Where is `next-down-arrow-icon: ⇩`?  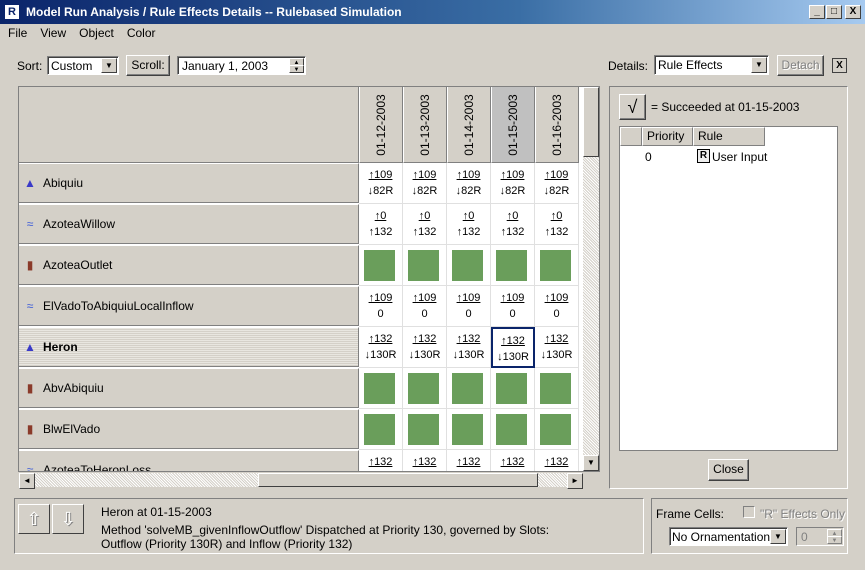
next-down-arrow-icon: ⇩ is located at coordinates (68, 519).